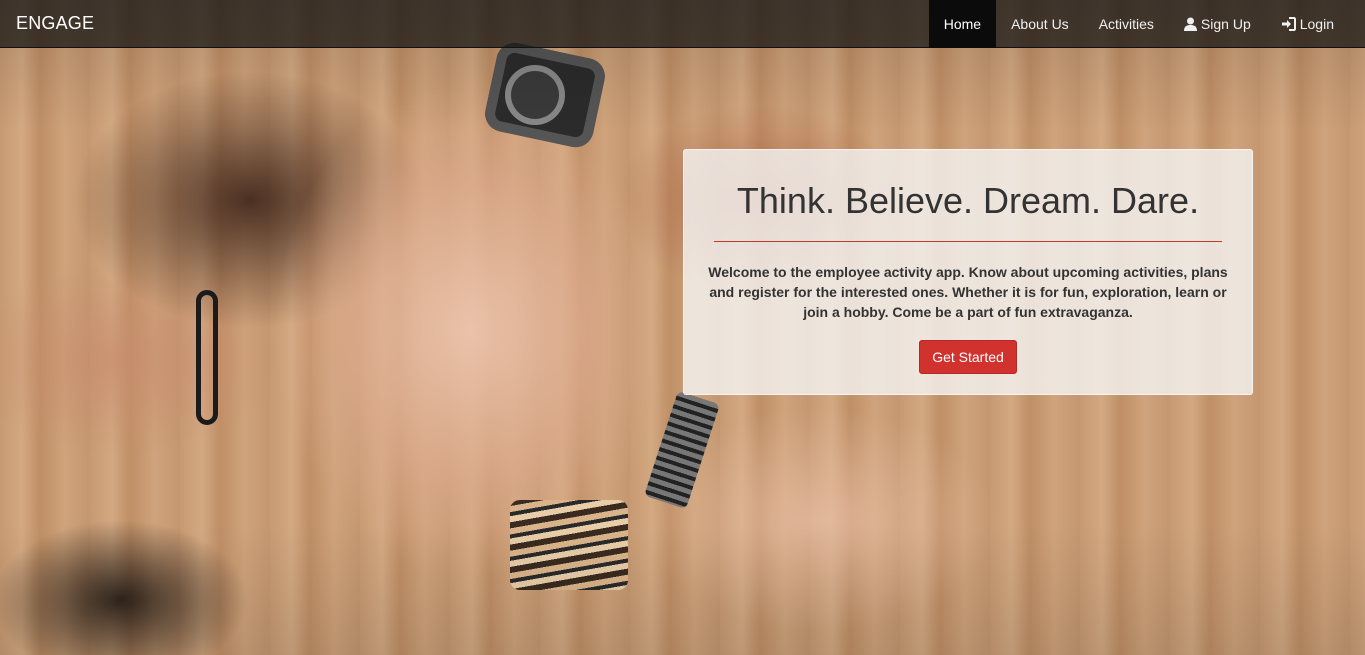  Describe the element at coordinates (47, 23) in the screenshot. I see `brand-logo: ENGAGE` at that location.